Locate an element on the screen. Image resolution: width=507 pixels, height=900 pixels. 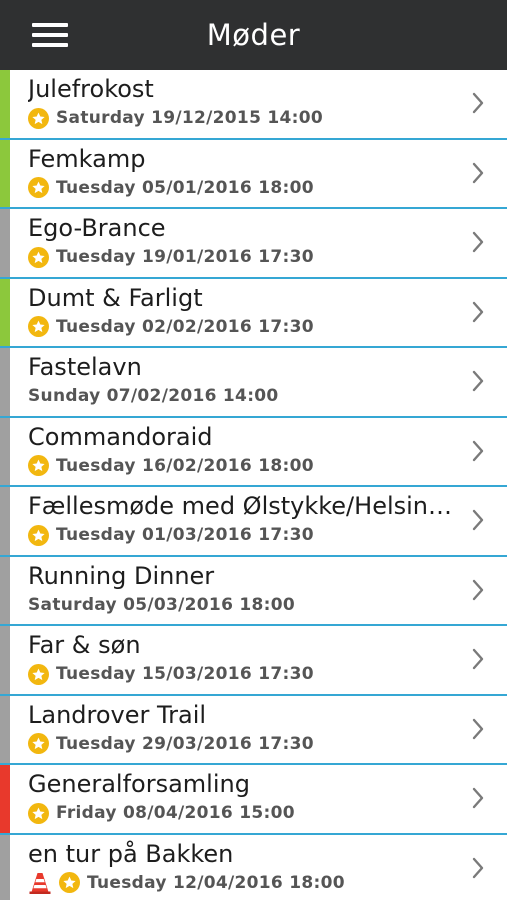
meeting-subline: Saturday 19/12/2015 14:00 is located at coordinates (175, 118).